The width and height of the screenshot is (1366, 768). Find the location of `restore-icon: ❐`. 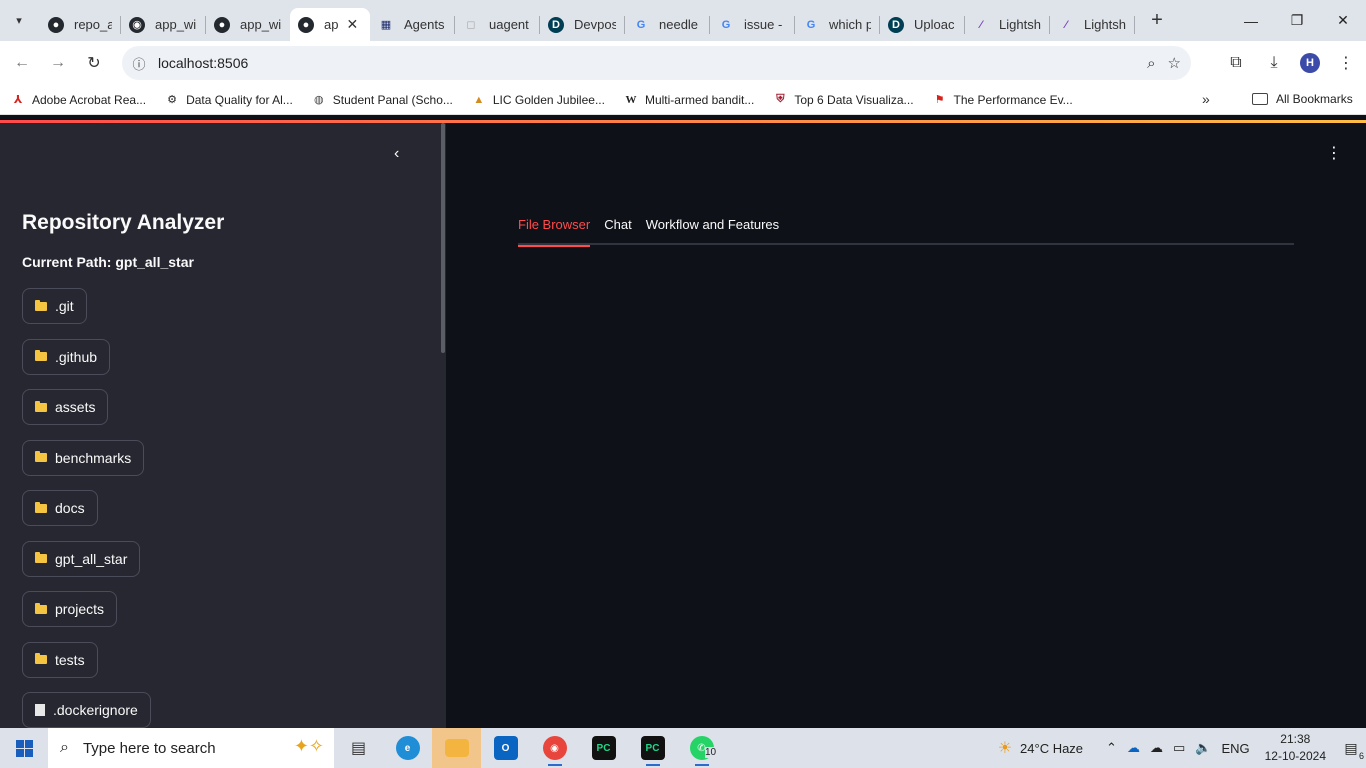

restore-icon: ❐ is located at coordinates (1297, 20).